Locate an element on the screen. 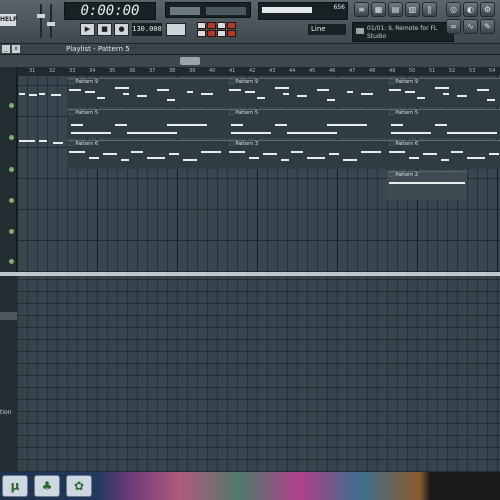  bar-number: 31 is located at coordinates (32, 71).